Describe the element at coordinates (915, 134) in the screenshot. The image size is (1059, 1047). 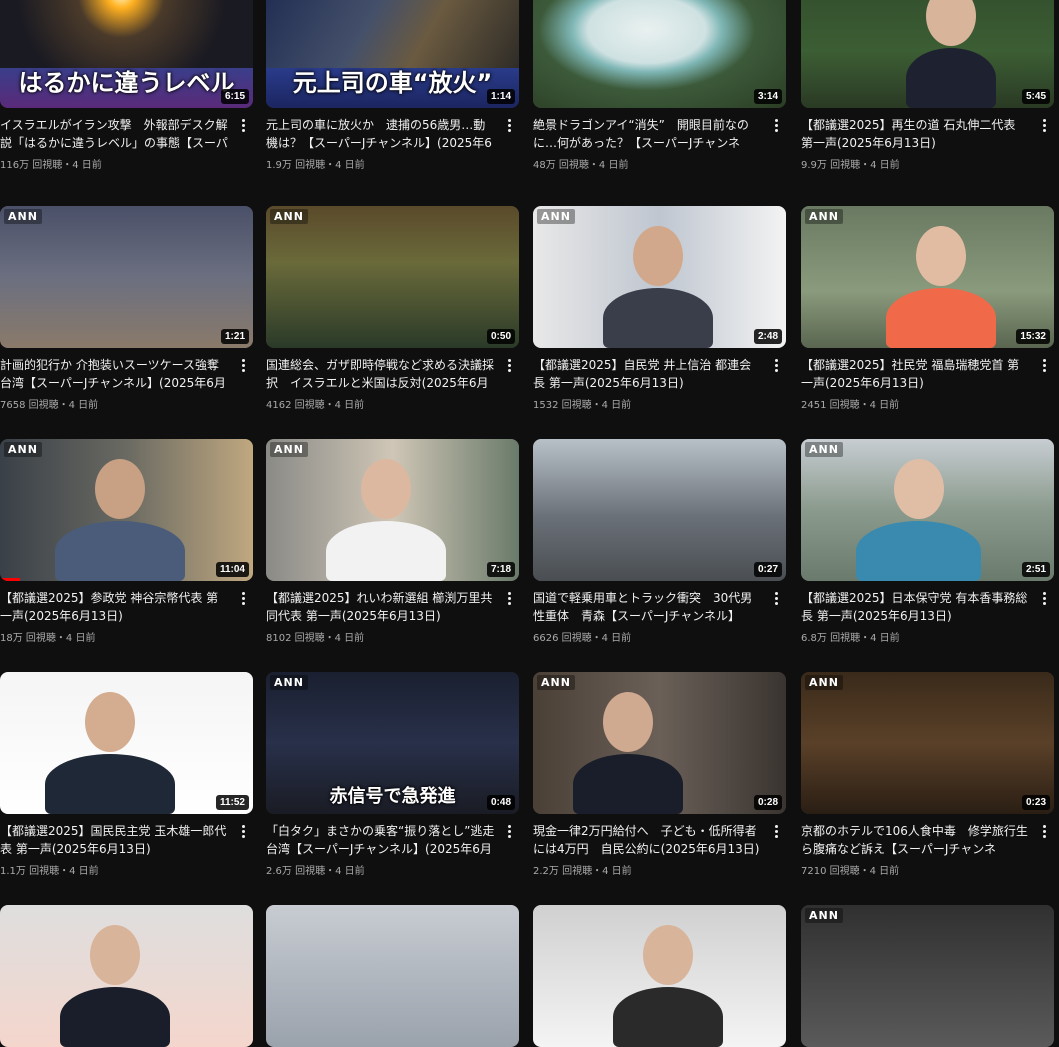
I see `video-title: 【都議選2025】再生の道 石丸伸二代表 第一声(2025年6月13日)` at that location.